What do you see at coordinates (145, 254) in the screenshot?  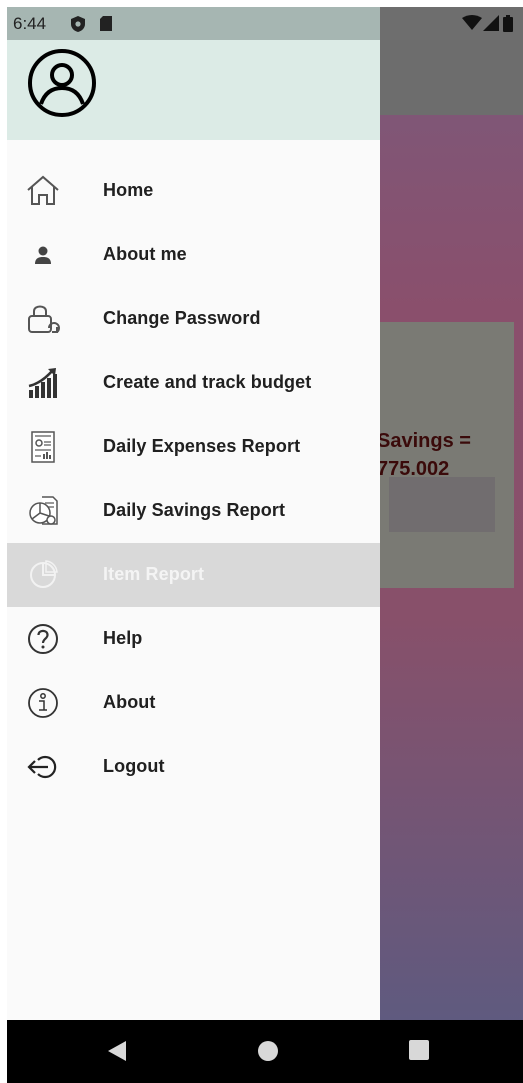 I see `drawer-item-label: About me` at bounding box center [145, 254].